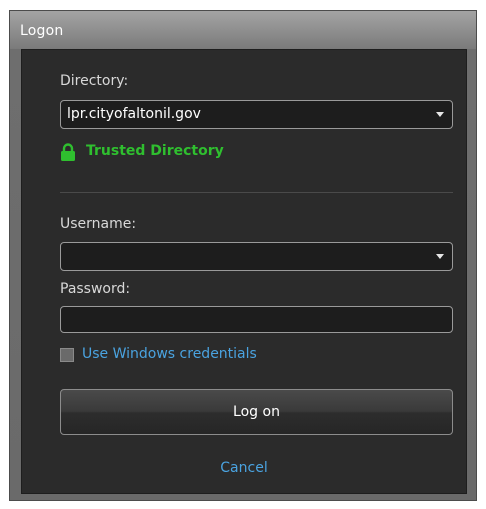 The height and width of the screenshot is (509, 486). What do you see at coordinates (256, 114) in the screenshot?
I see `directory-dropdown: lpr.cityofaltonil.gov` at bounding box center [256, 114].